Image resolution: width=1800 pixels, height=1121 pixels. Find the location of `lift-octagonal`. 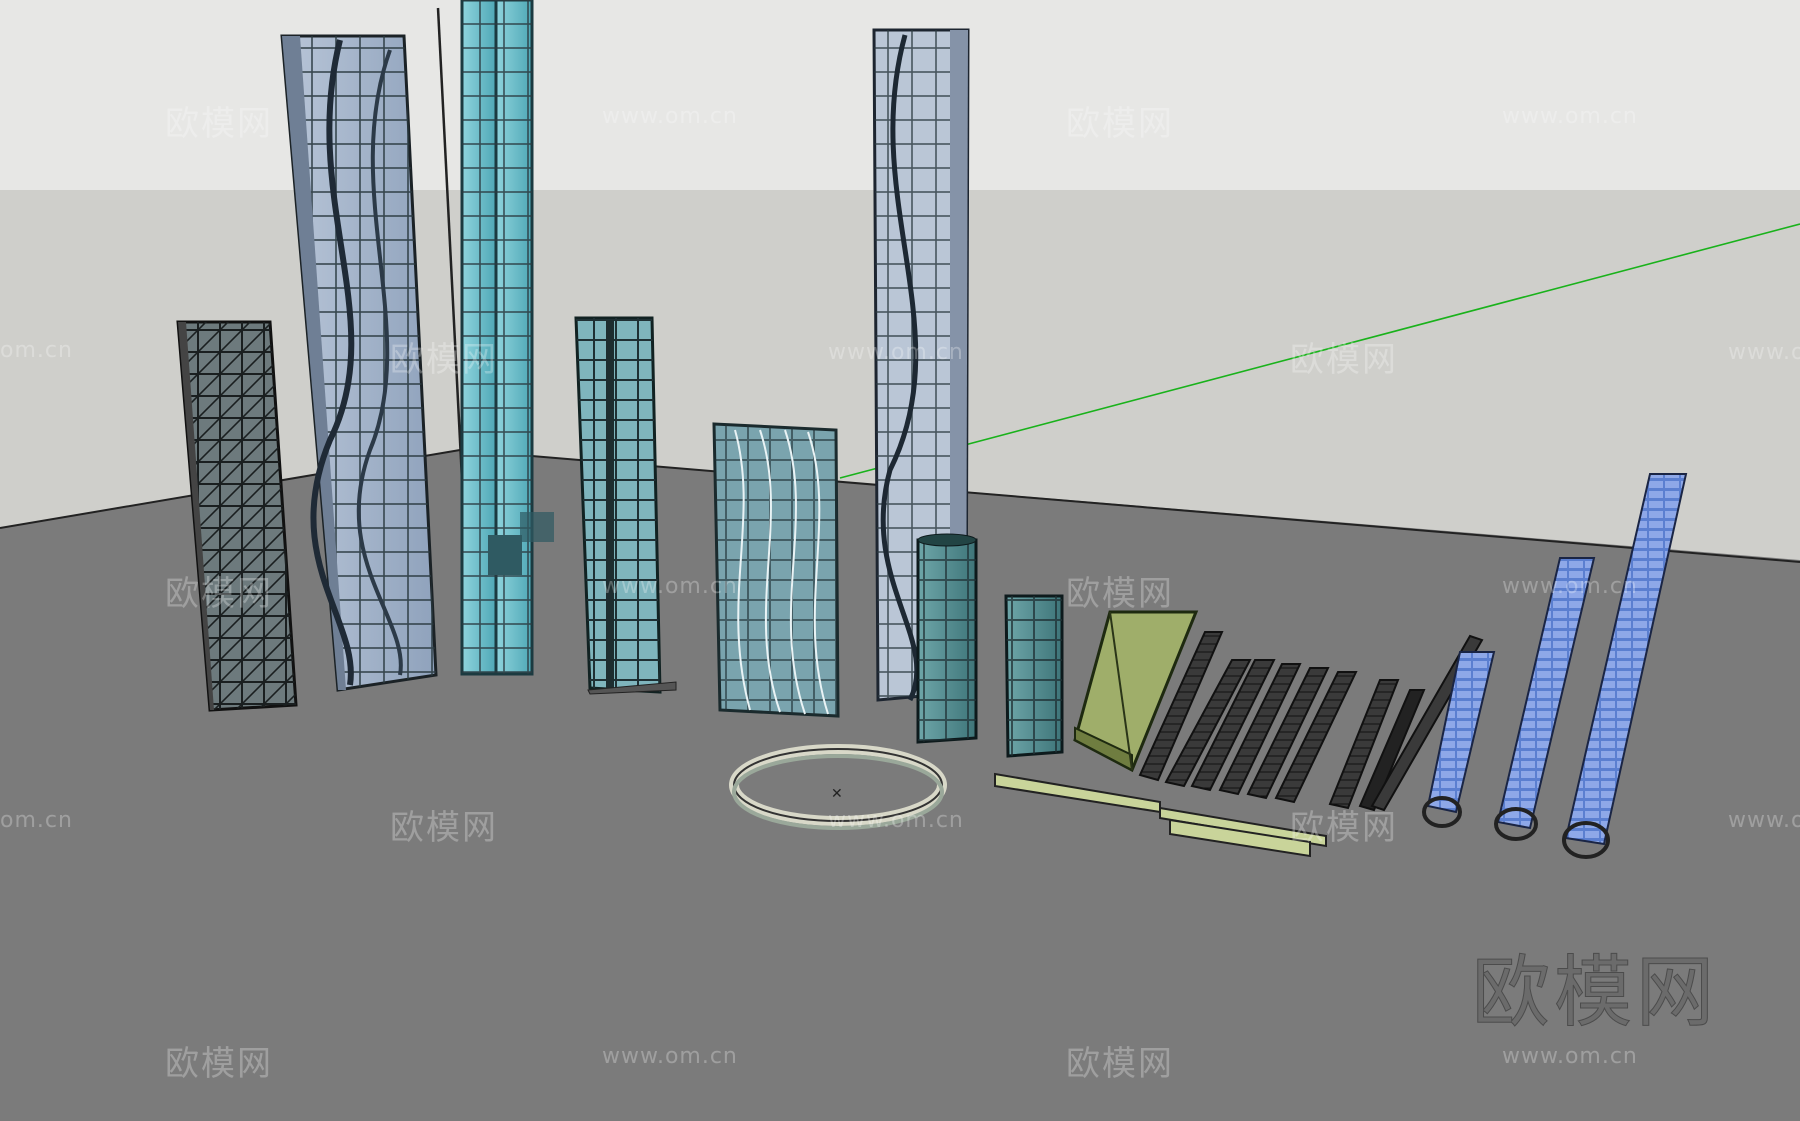

lift-octagonal is located at coordinates (947, 638).